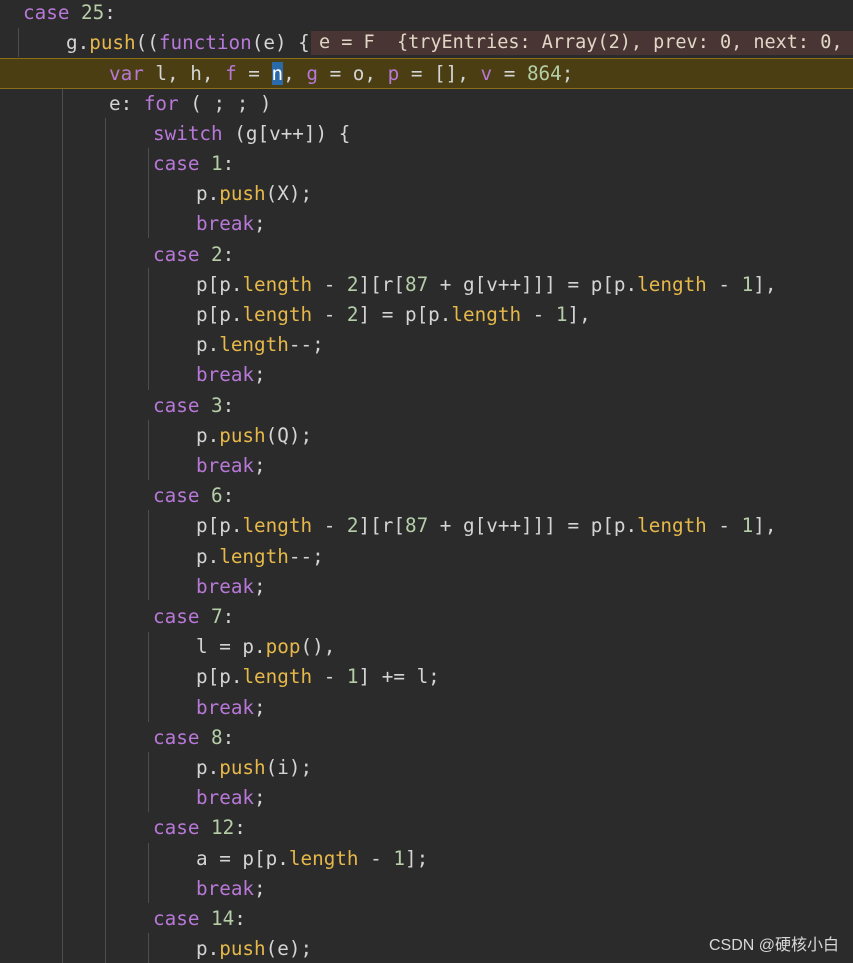 The height and width of the screenshot is (963, 853). Describe the element at coordinates (426, 768) in the screenshot. I see `code-line: p.push(i);` at that location.